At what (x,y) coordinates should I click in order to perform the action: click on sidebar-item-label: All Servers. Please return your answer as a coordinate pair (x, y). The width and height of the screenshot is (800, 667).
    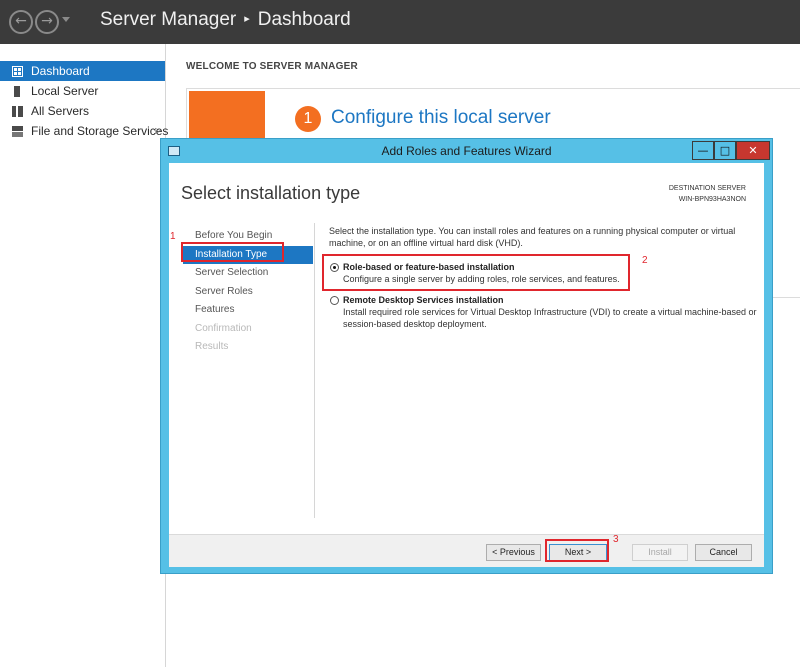
    Looking at the image, I should click on (60, 111).